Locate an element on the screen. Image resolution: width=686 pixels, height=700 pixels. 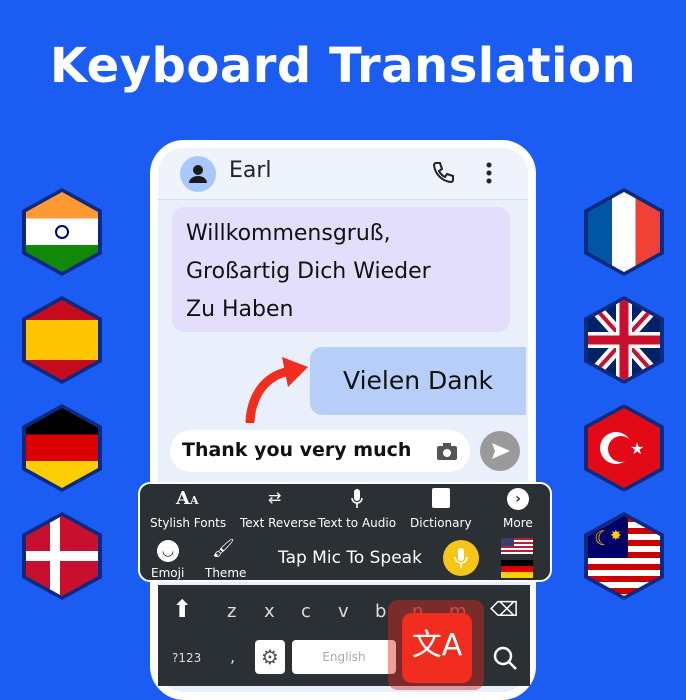
red-arrow-icon is located at coordinates (276, 390).